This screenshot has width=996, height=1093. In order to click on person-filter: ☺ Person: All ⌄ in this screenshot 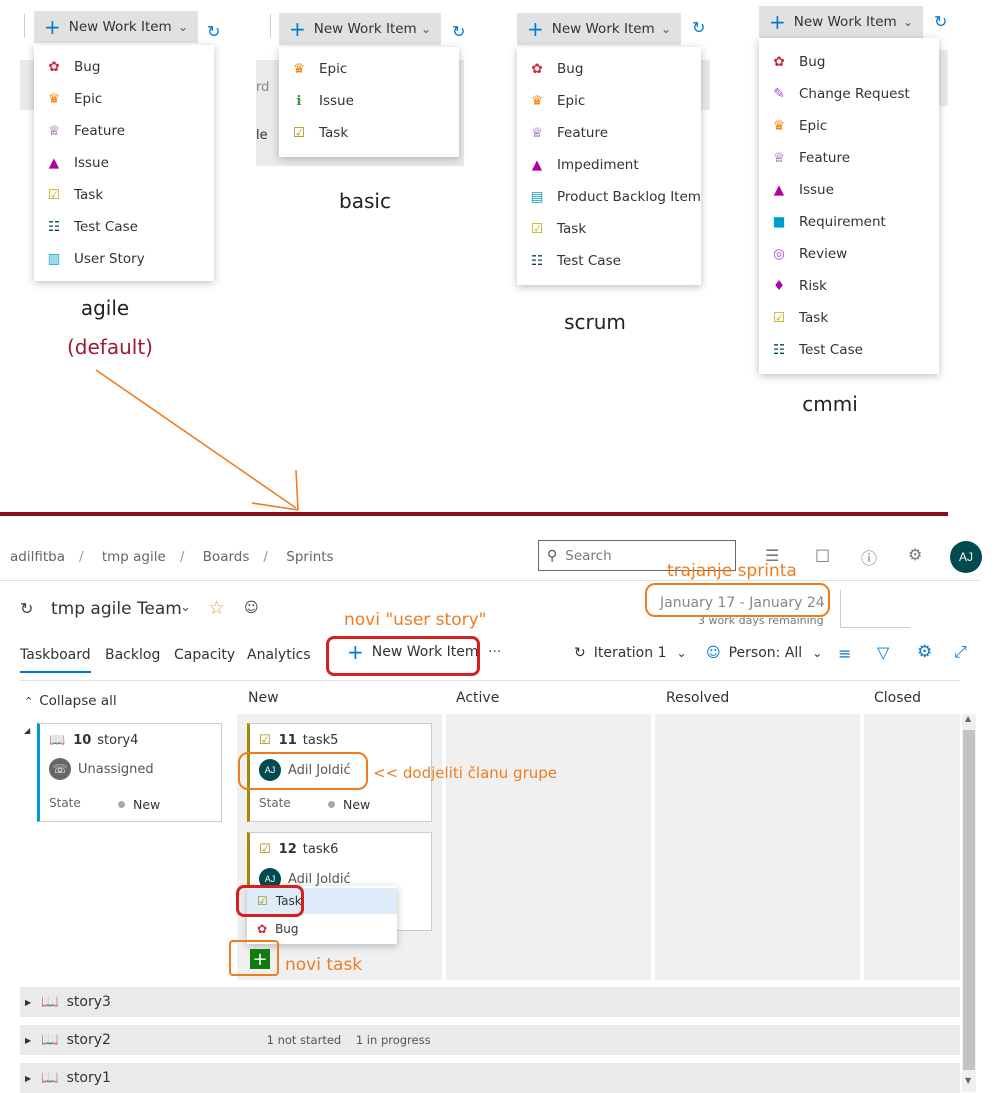, I will do `click(764, 653)`.